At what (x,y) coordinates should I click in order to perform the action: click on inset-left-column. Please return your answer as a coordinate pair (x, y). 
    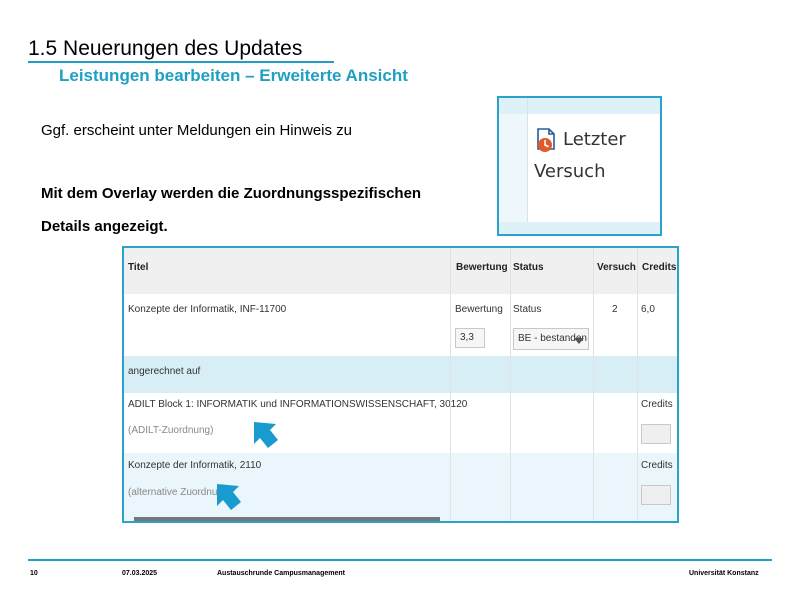
    Looking at the image, I should click on (513, 168).